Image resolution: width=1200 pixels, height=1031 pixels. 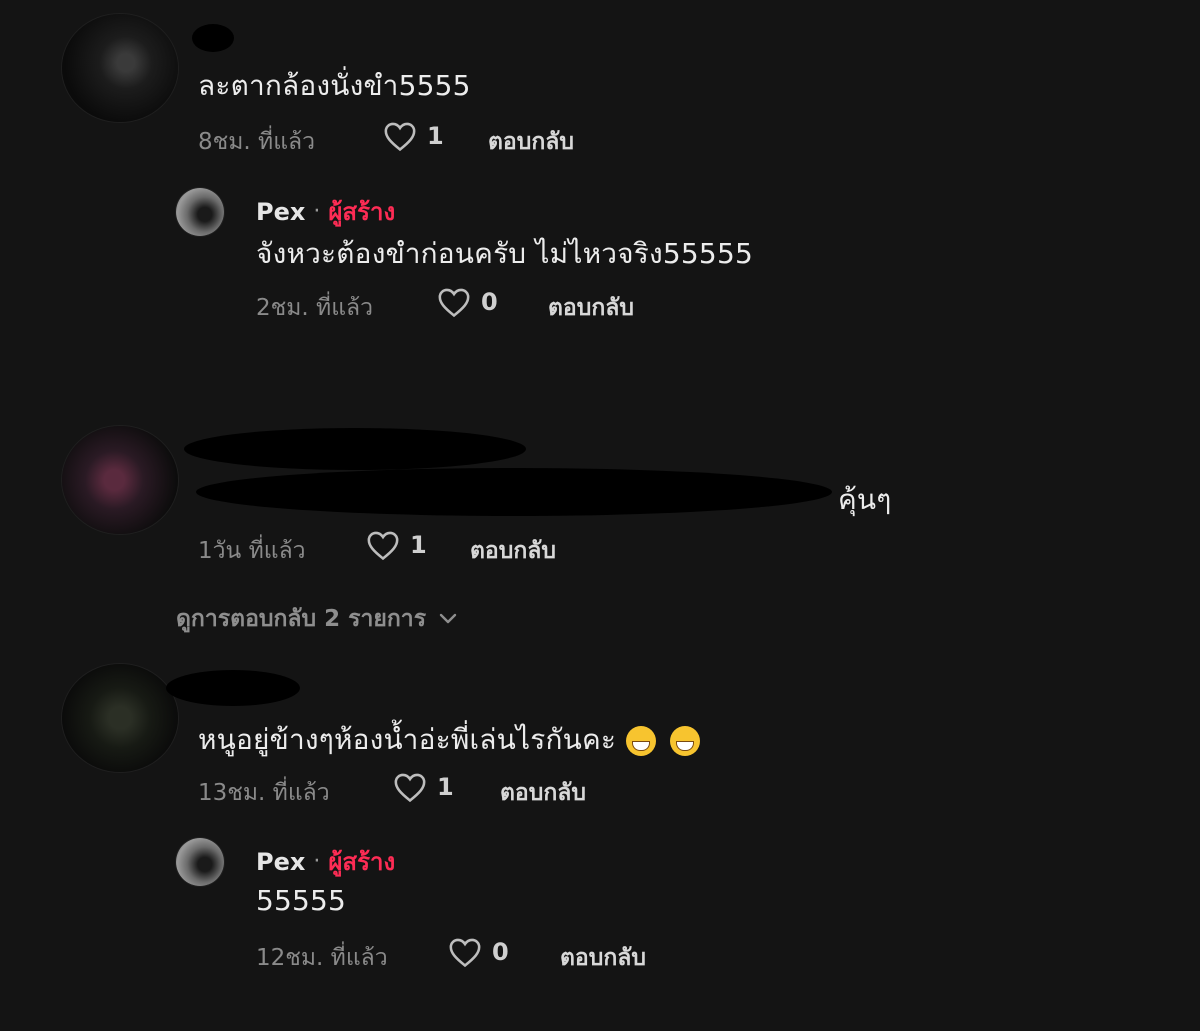 What do you see at coordinates (252, 551) in the screenshot?
I see `comment-timestamp: 1วัน ที่แล้ว` at bounding box center [252, 551].